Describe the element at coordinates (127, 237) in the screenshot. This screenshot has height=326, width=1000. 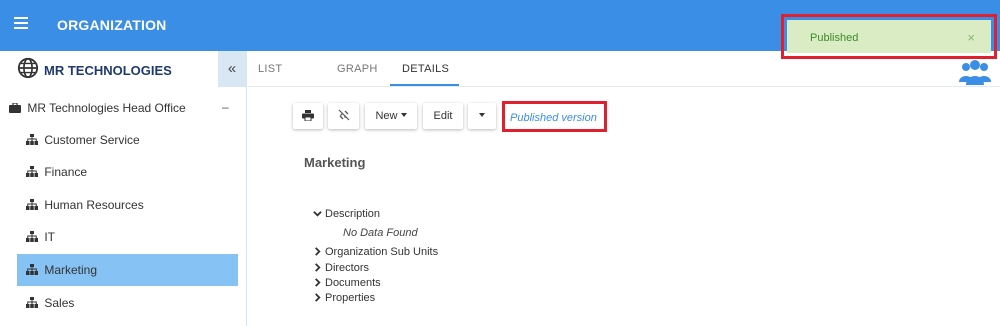
I see `sidebar-item-it: IT` at that location.